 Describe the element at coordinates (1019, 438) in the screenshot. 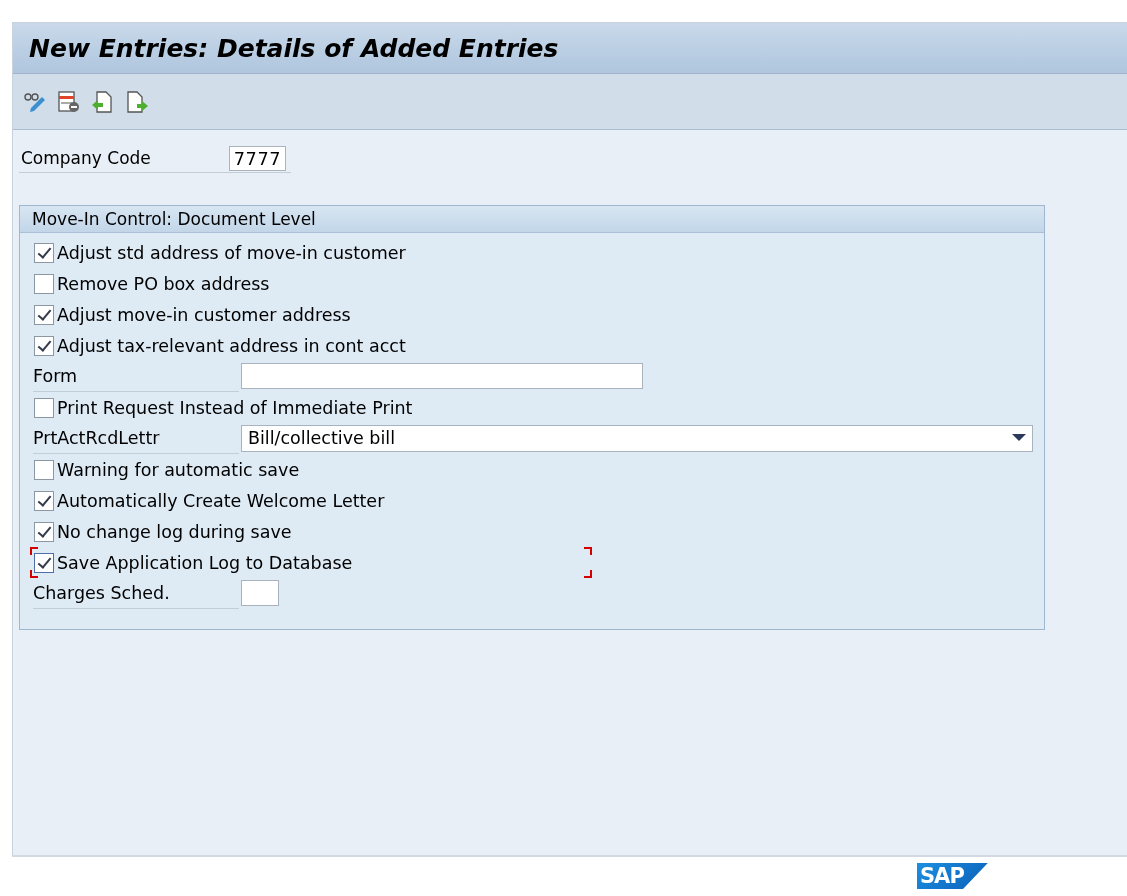

I see `caret-icon` at that location.